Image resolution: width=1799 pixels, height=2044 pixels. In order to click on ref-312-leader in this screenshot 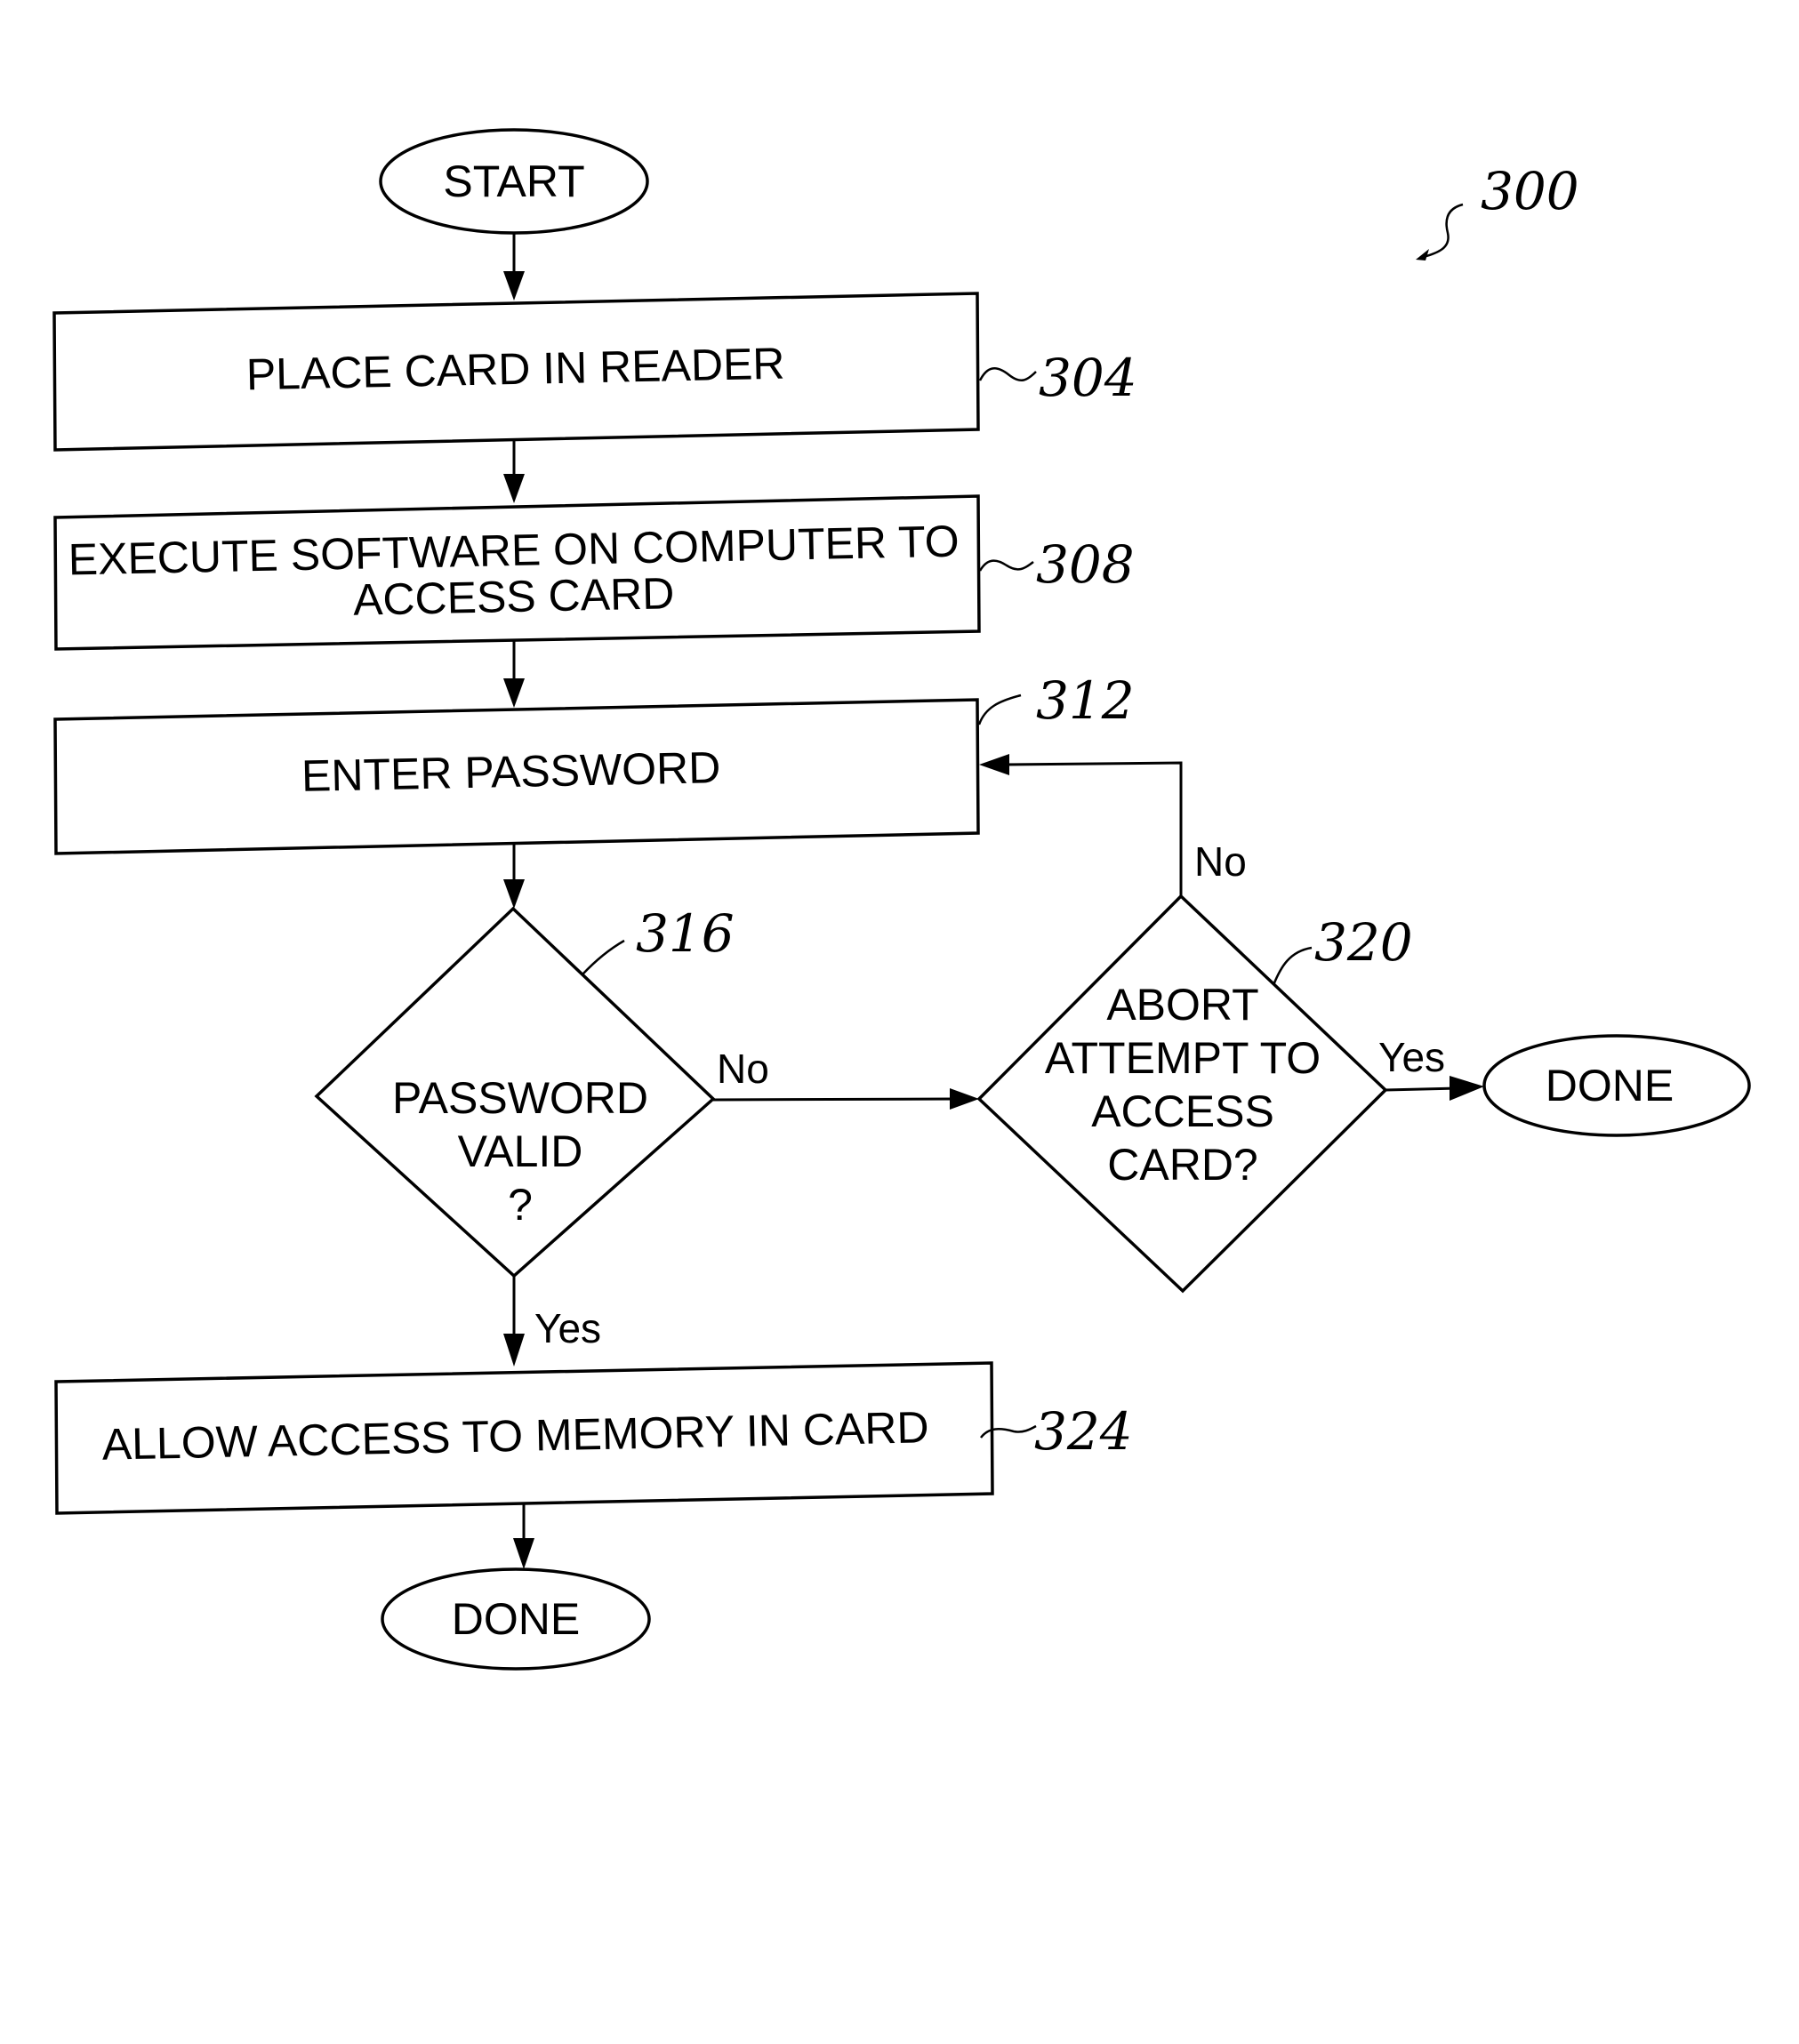, I will do `click(999, 709)`.